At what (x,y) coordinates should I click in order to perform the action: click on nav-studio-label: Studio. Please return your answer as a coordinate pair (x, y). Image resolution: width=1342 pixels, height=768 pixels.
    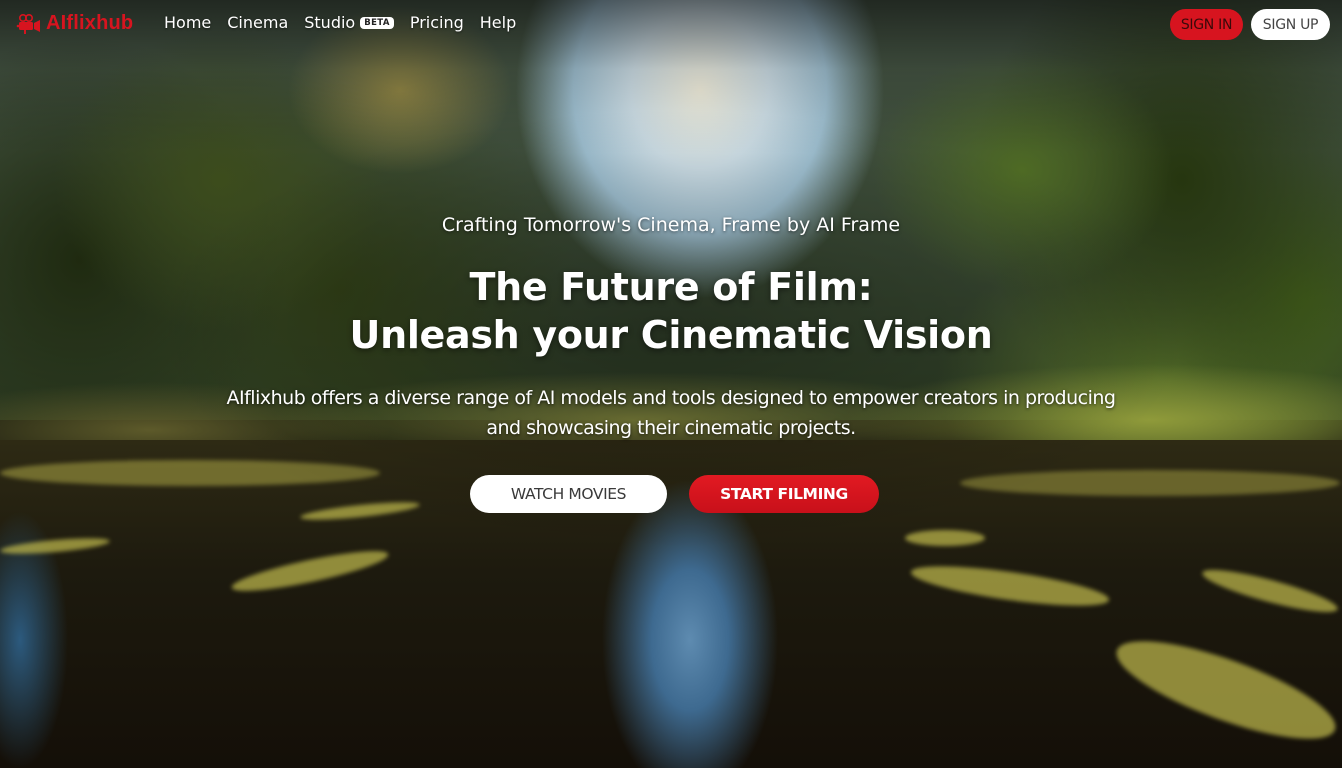
    Looking at the image, I should click on (330, 22).